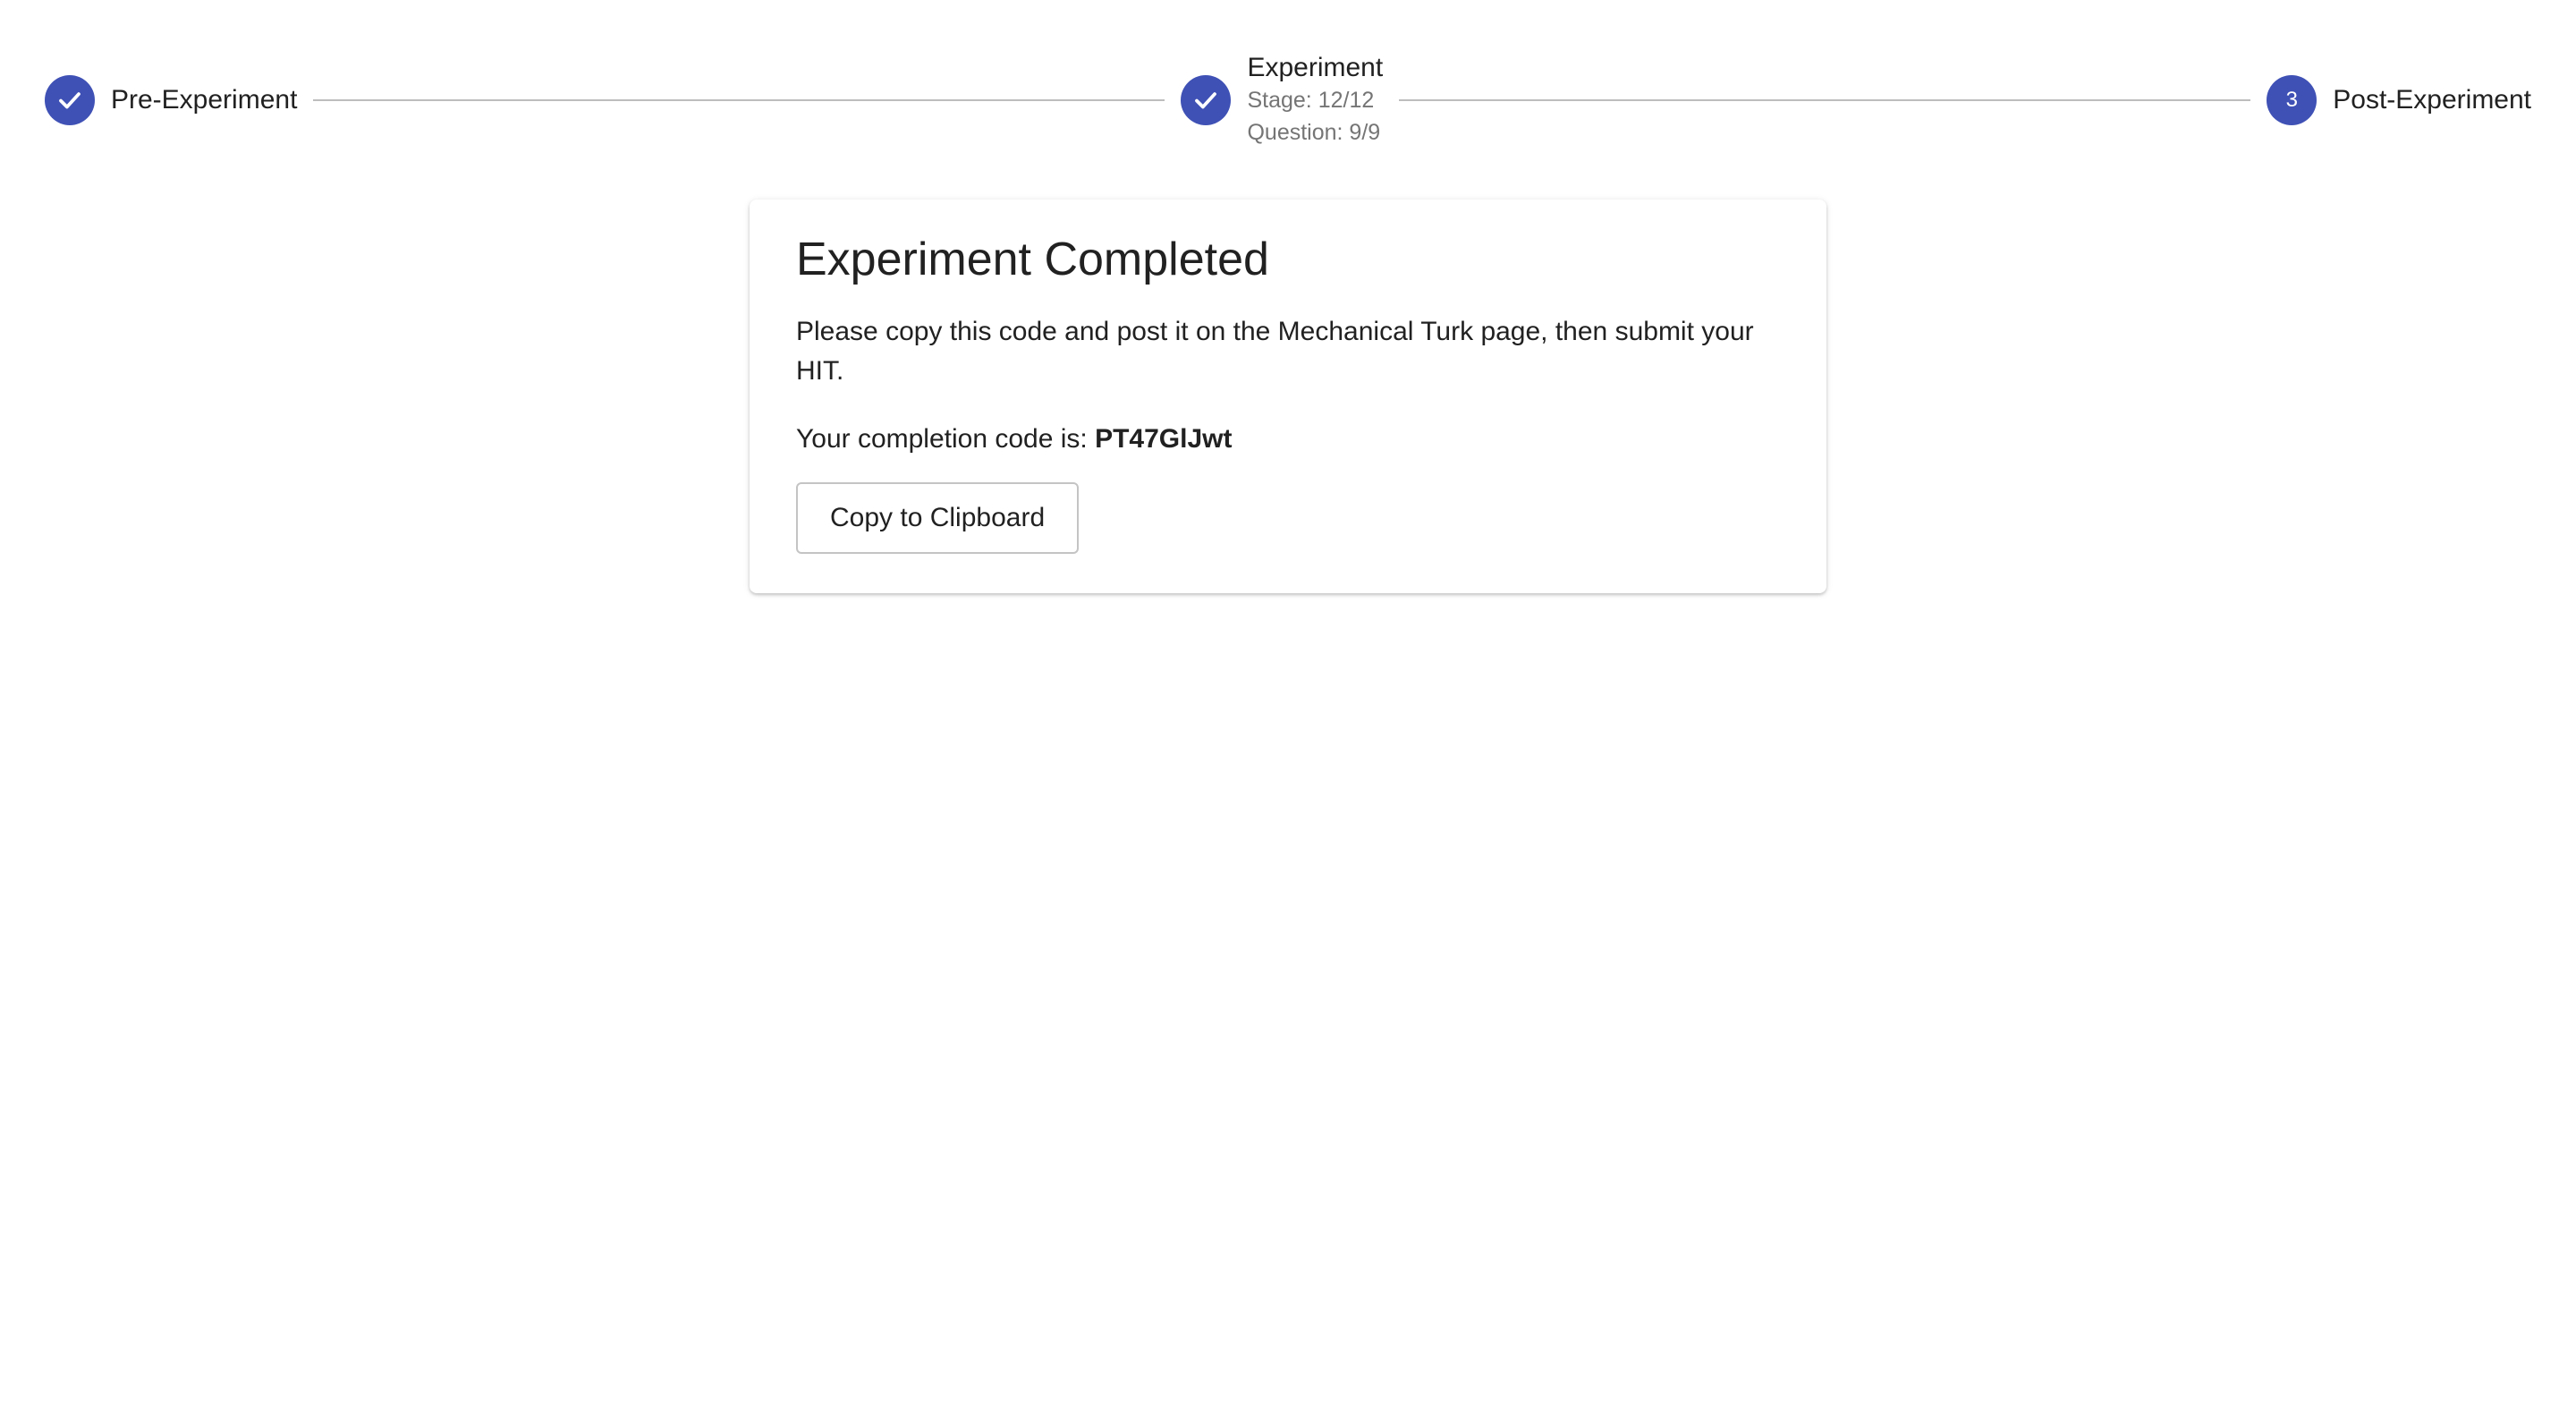  What do you see at coordinates (1311, 100) in the screenshot?
I see `stage-progress: Stage: 12/12` at bounding box center [1311, 100].